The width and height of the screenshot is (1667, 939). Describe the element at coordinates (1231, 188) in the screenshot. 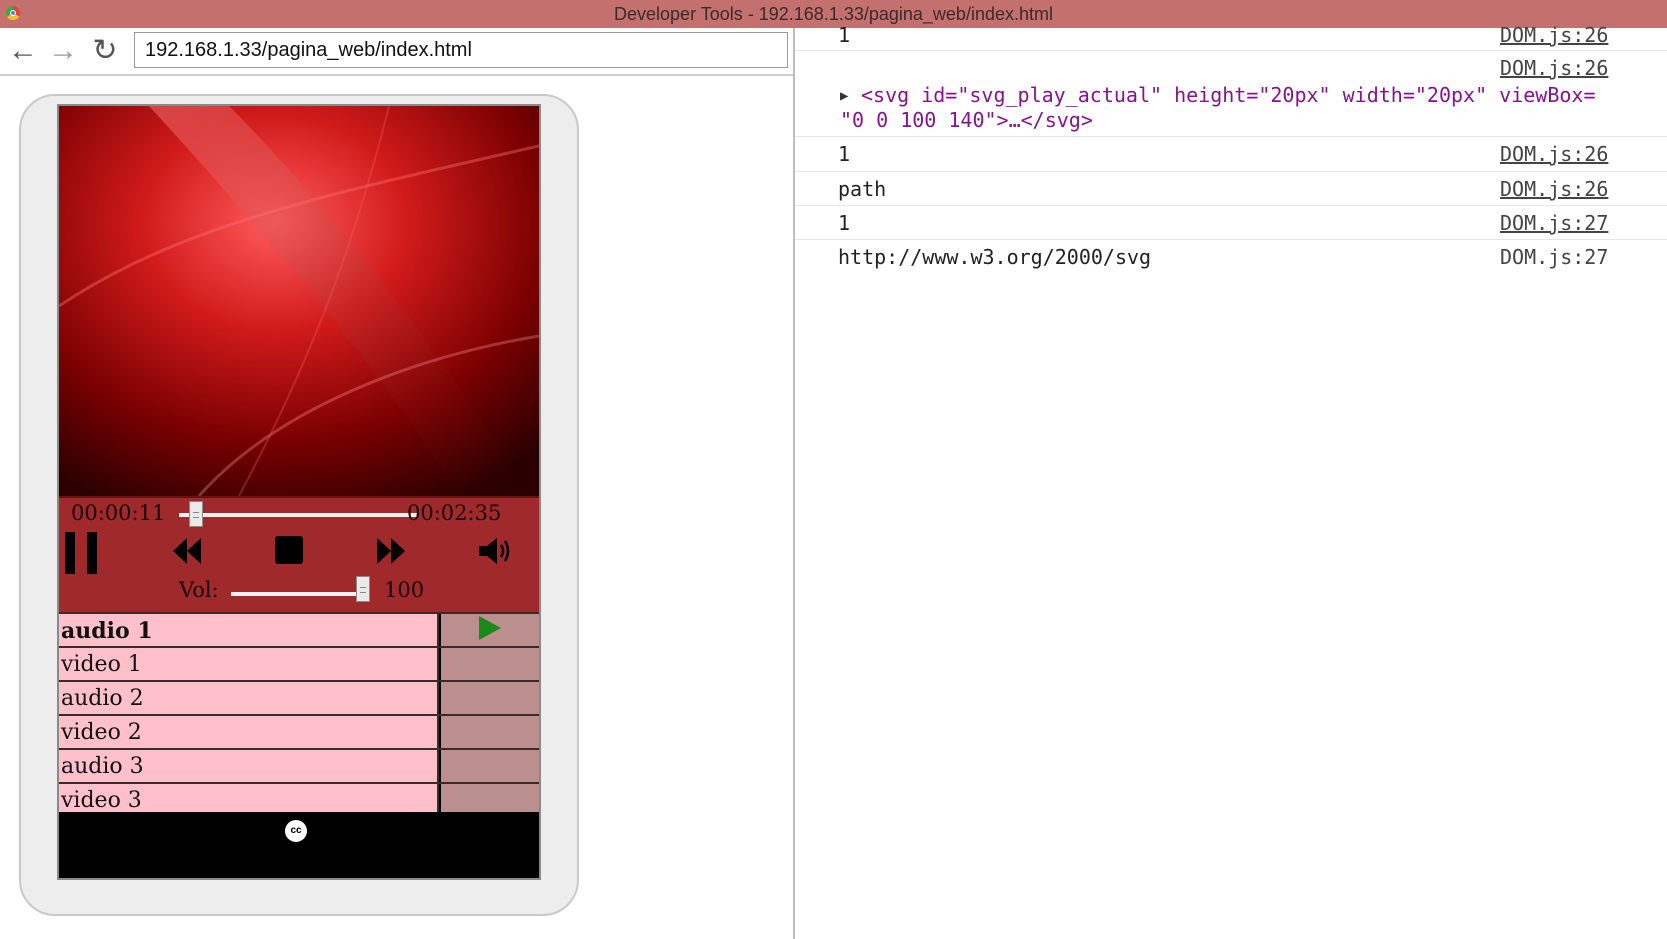

I see `console-message: path DOM.js:26` at that location.